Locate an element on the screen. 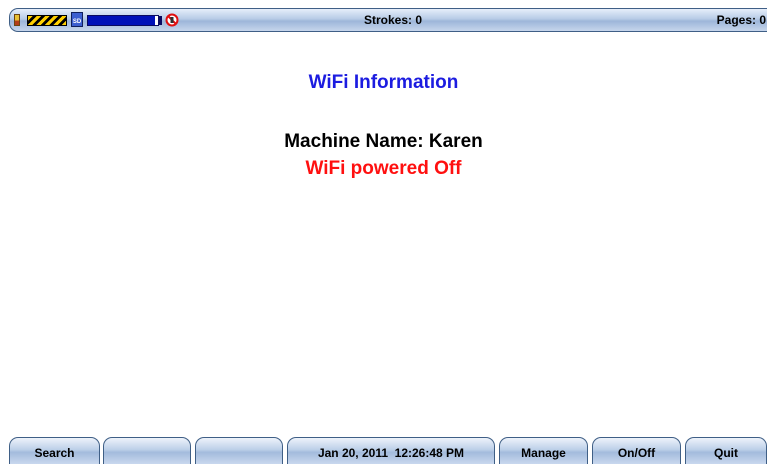 This screenshot has height=464, width=767. status-bar: SD Strokes: 0 Pages: 0 is located at coordinates (388, 20).